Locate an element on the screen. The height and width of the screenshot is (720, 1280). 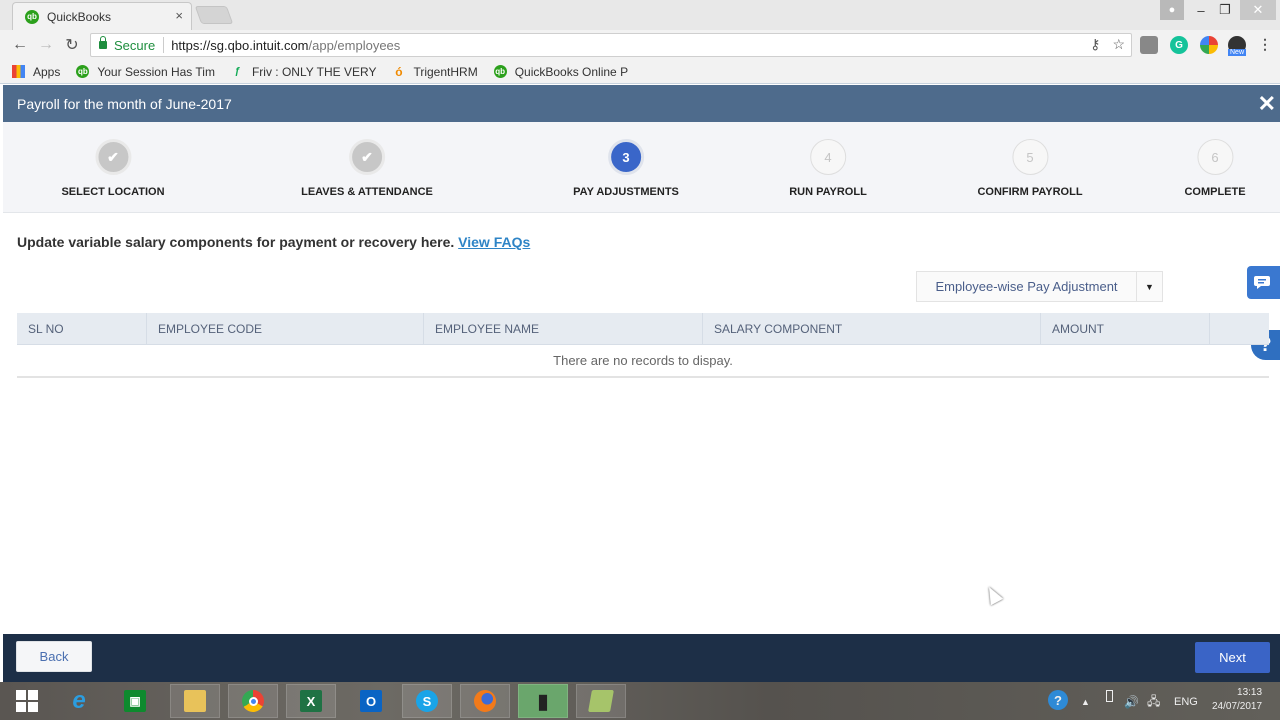
bookmark-trigenthrm: ó TrigentHRM is located at coordinates (434, 72).